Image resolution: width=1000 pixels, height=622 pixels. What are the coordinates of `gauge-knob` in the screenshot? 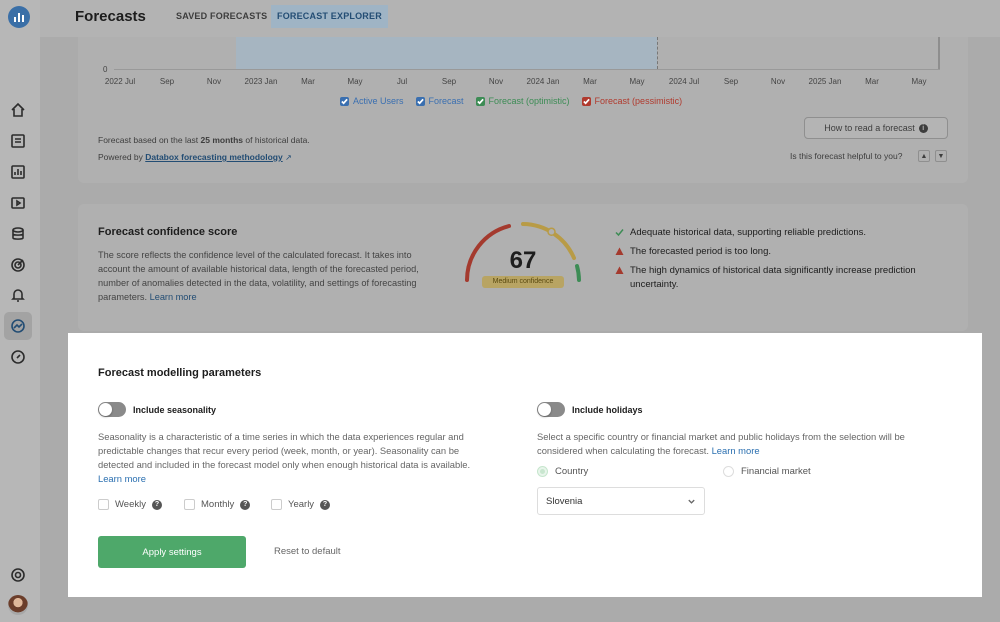 It's located at (551, 232).